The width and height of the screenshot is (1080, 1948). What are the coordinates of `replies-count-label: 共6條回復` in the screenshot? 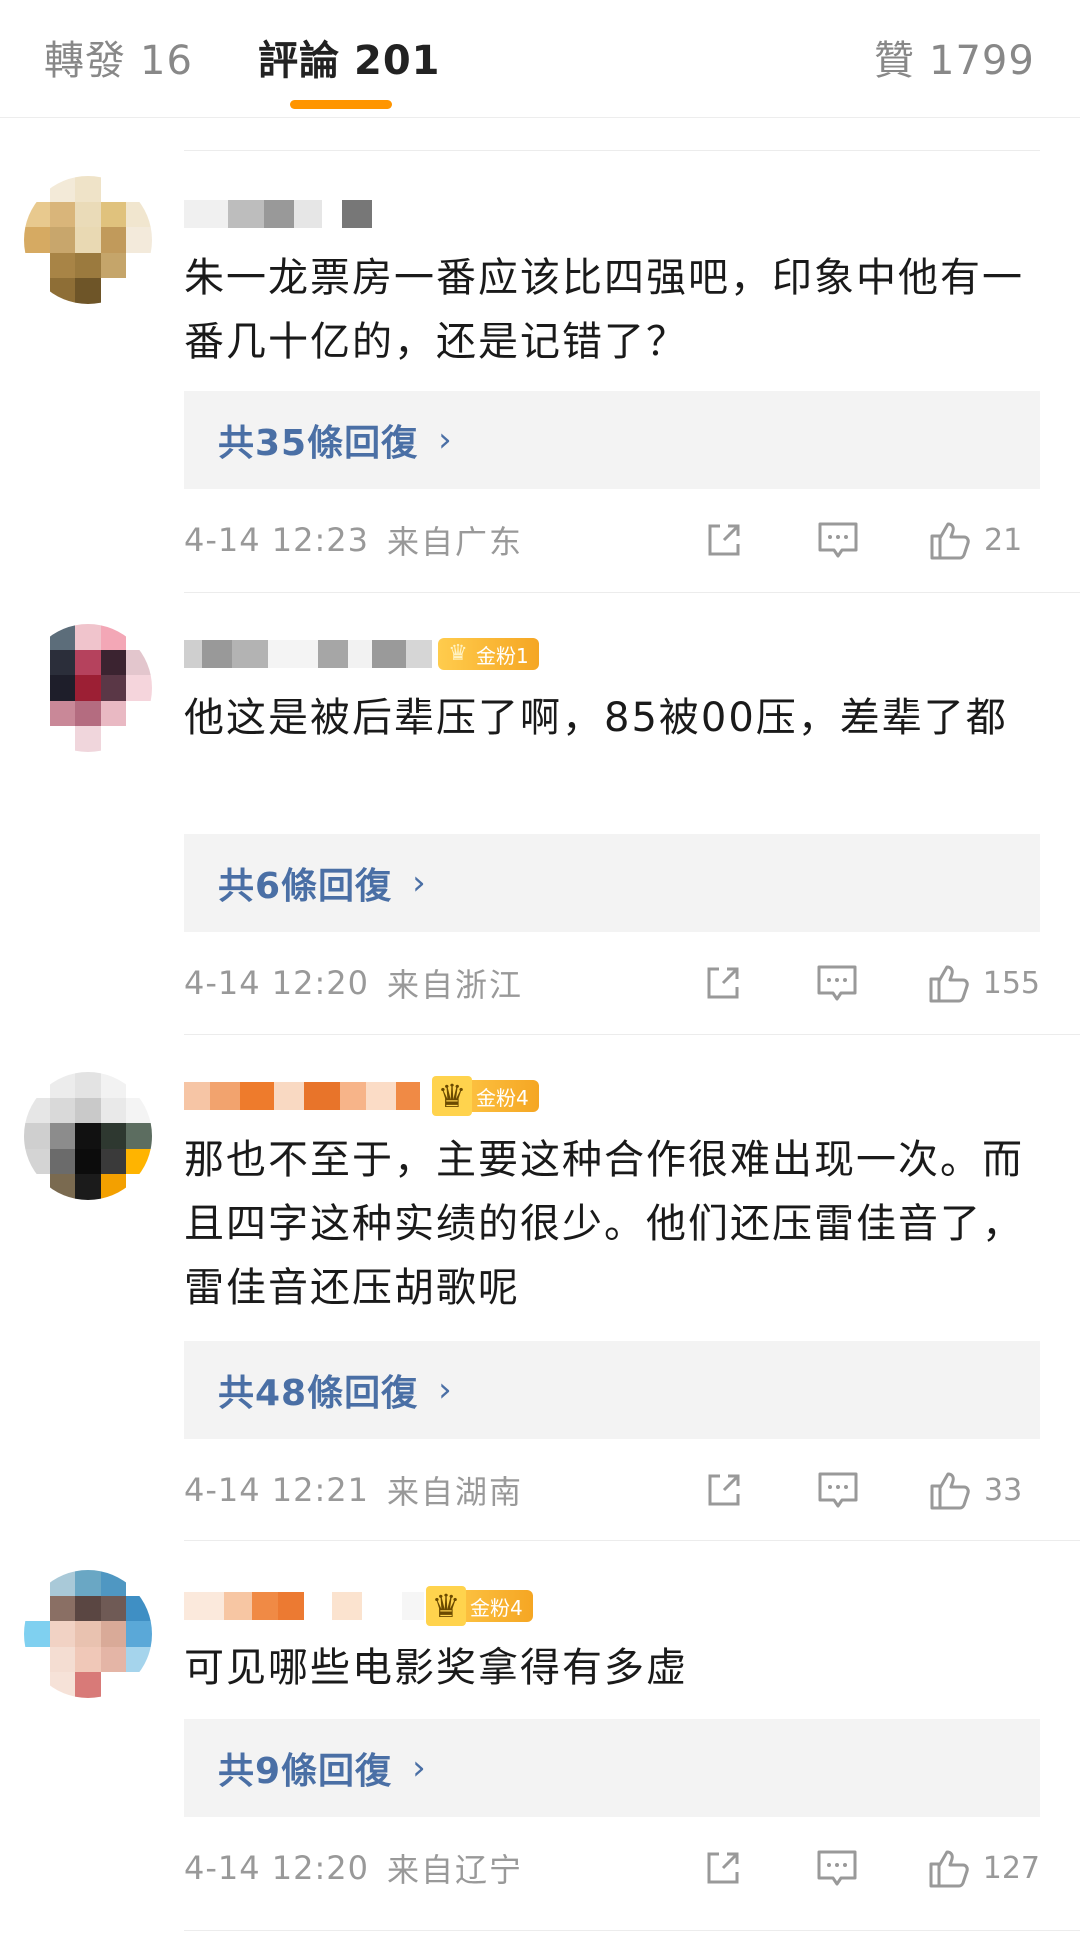 It's located at (305, 886).